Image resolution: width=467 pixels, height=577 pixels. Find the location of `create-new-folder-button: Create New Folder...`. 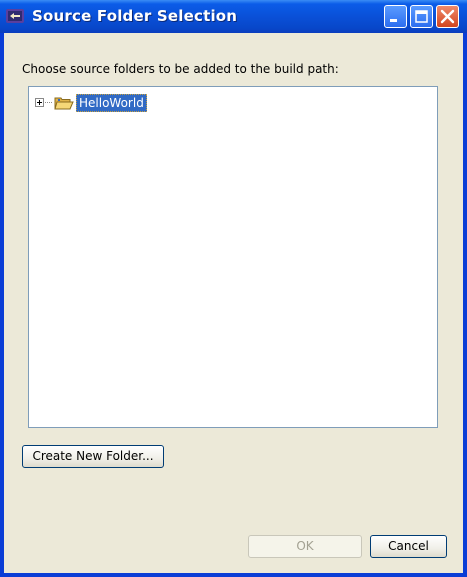

create-new-folder-button: Create New Folder... is located at coordinates (93, 456).